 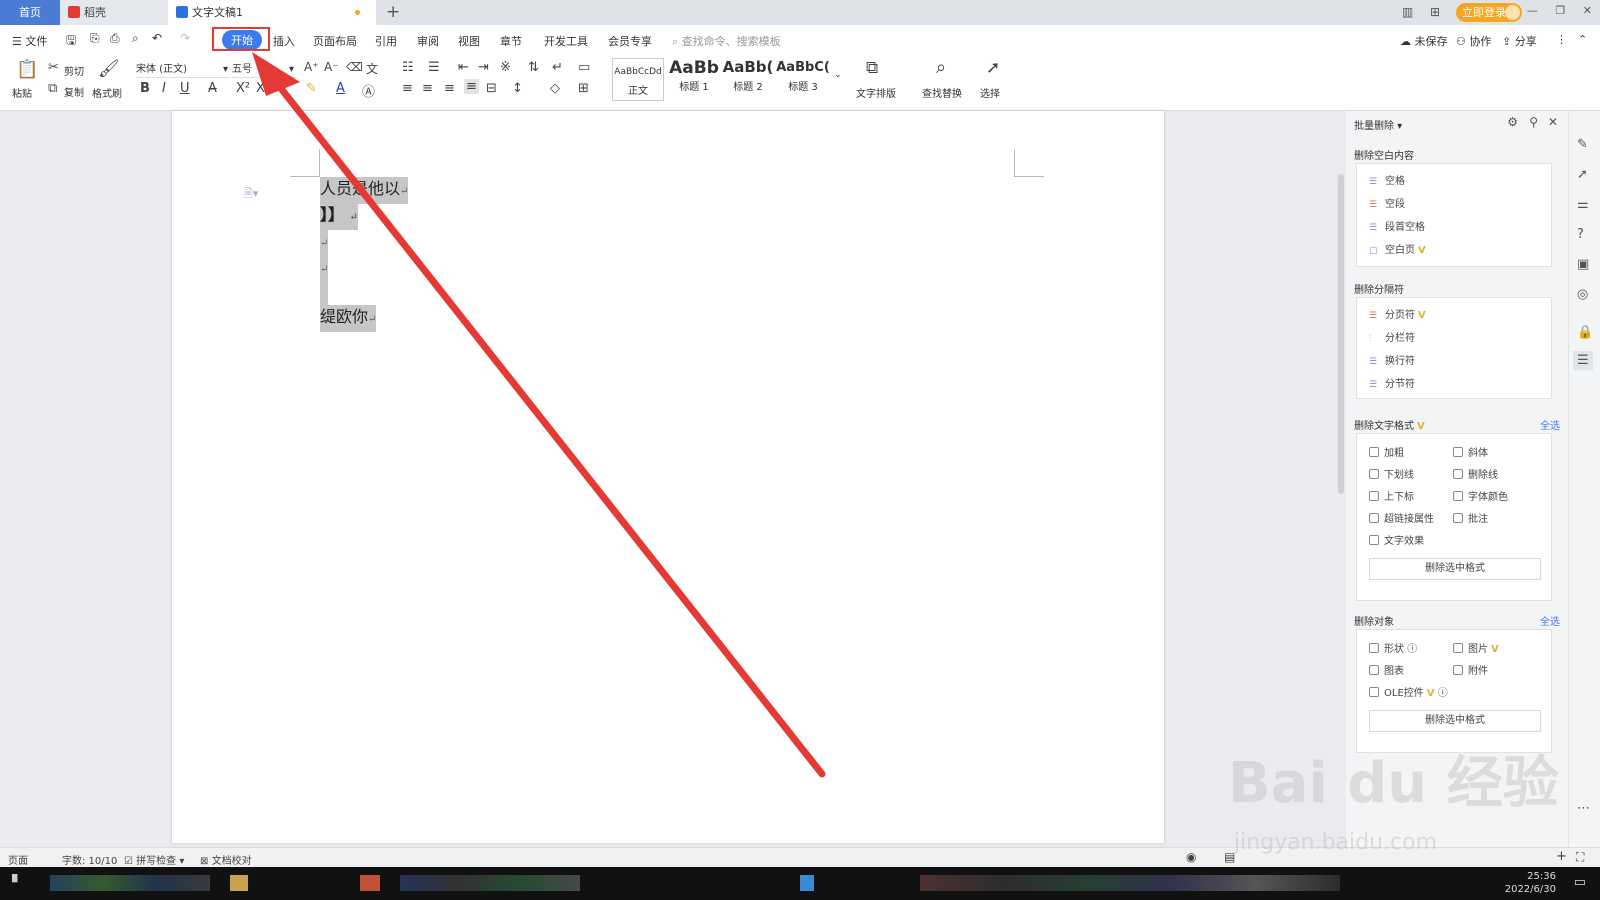 What do you see at coordinates (1583, 204) in the screenshot?
I see `adjust-icon: ⚌` at bounding box center [1583, 204].